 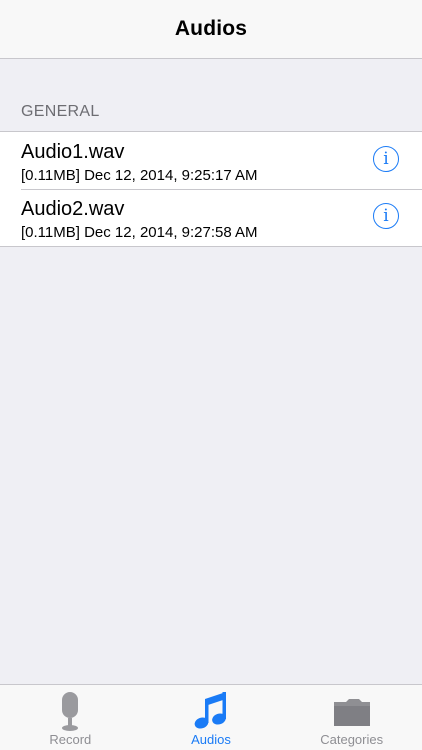 What do you see at coordinates (139, 232) in the screenshot?
I see `audio-details: [0.11MB] Dec 12, 2014, 9:27:58 AM` at bounding box center [139, 232].